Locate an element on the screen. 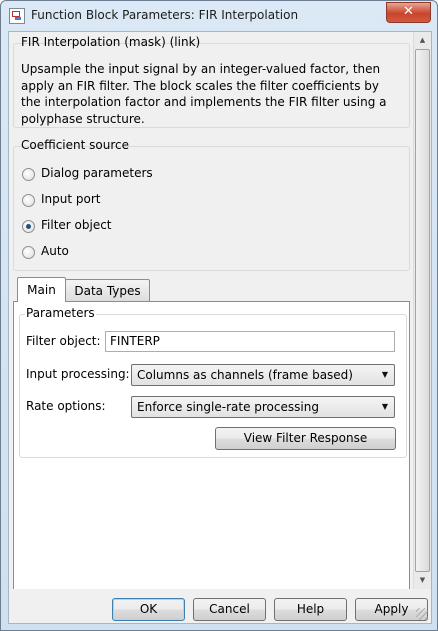  rate-options-dropdown: Enforce single-rate processing ▼ is located at coordinates (263, 407).